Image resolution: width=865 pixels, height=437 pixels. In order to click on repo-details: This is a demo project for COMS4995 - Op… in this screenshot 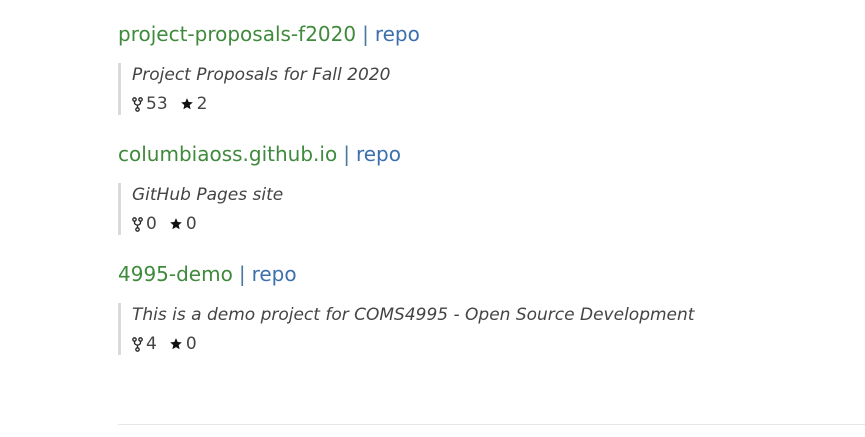, I will do `click(491, 329)`.